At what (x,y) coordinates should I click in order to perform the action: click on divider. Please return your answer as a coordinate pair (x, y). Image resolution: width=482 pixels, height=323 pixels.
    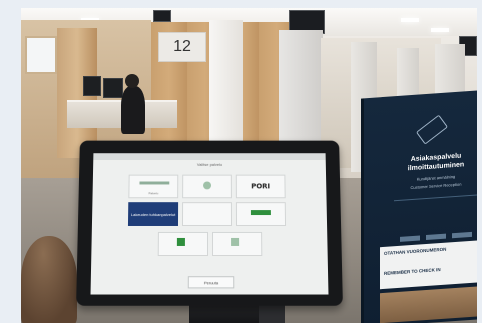
    Looking at the image, I should click on (435, 198).